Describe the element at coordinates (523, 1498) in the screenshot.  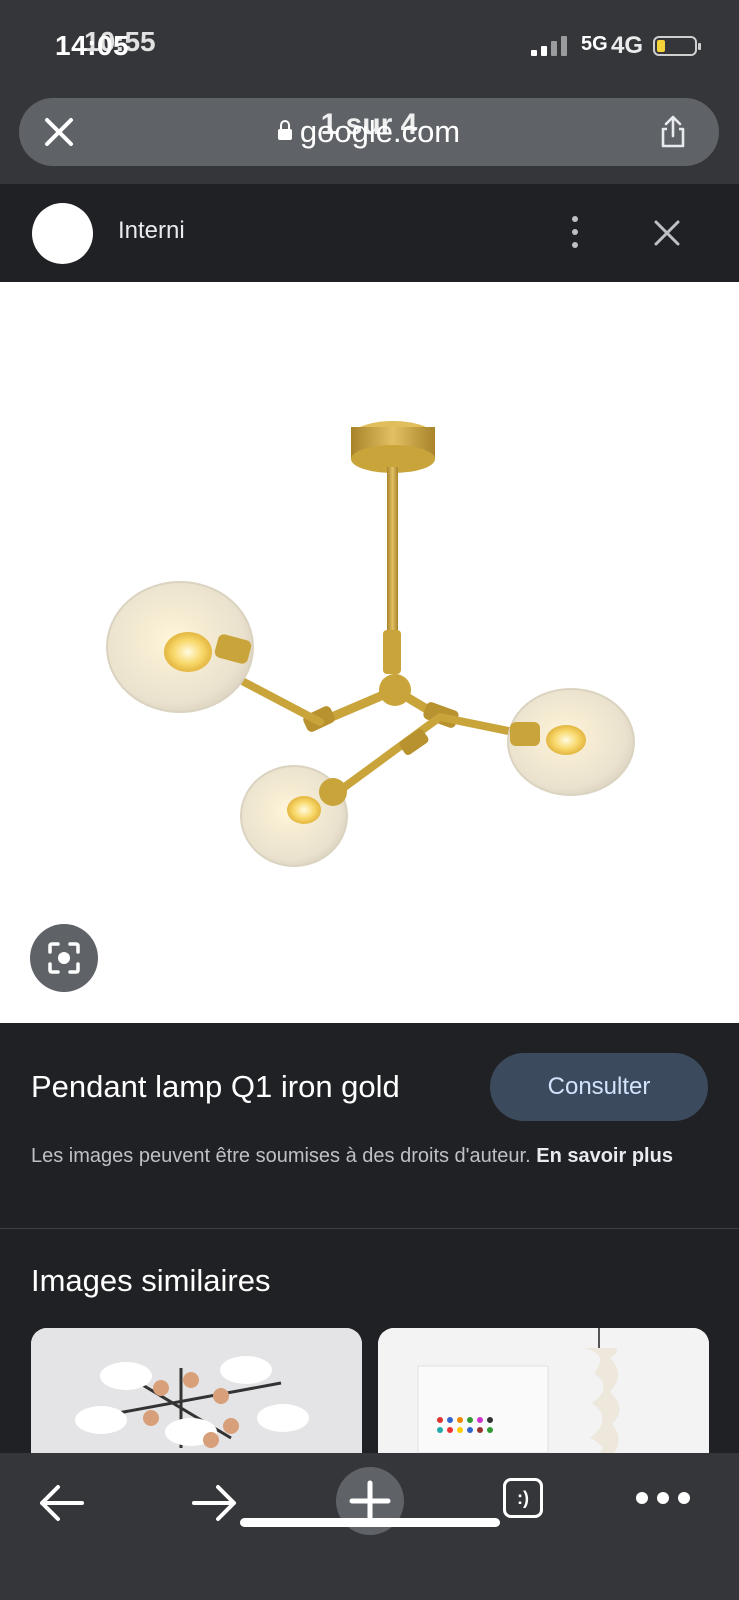
I see `tab-switcher-button: :)` at that location.